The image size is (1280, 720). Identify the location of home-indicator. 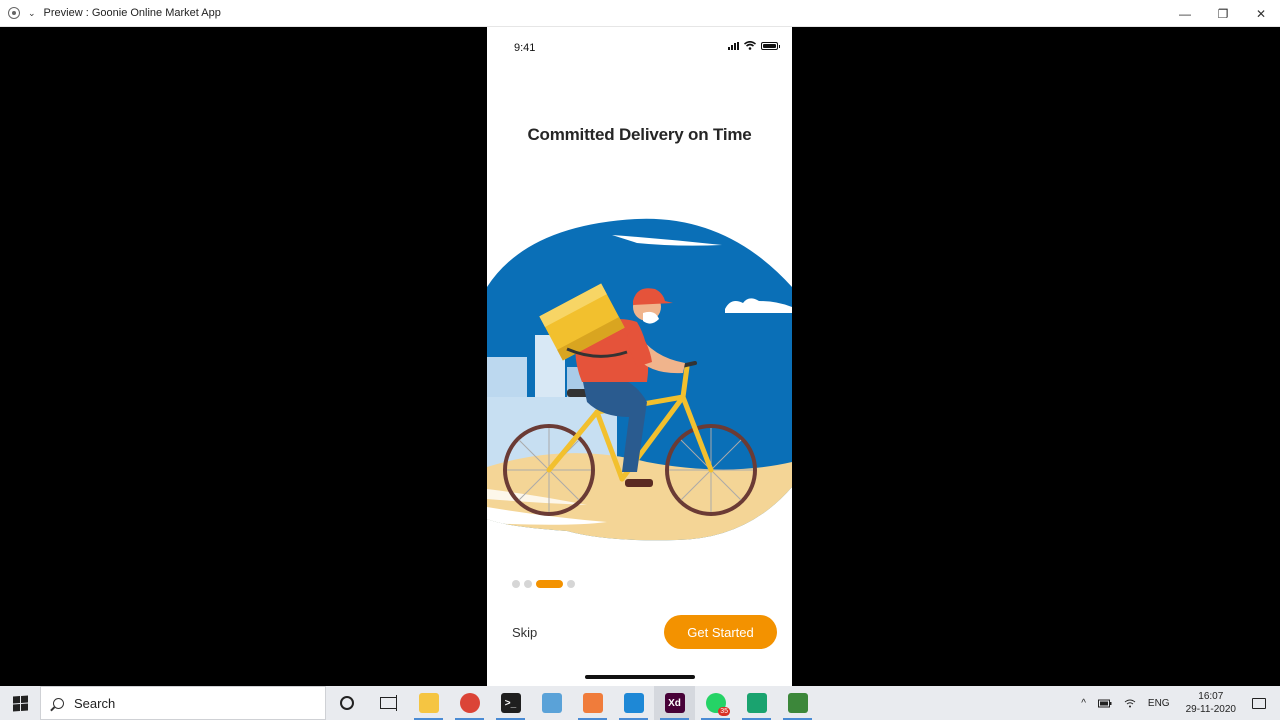
(640, 677).